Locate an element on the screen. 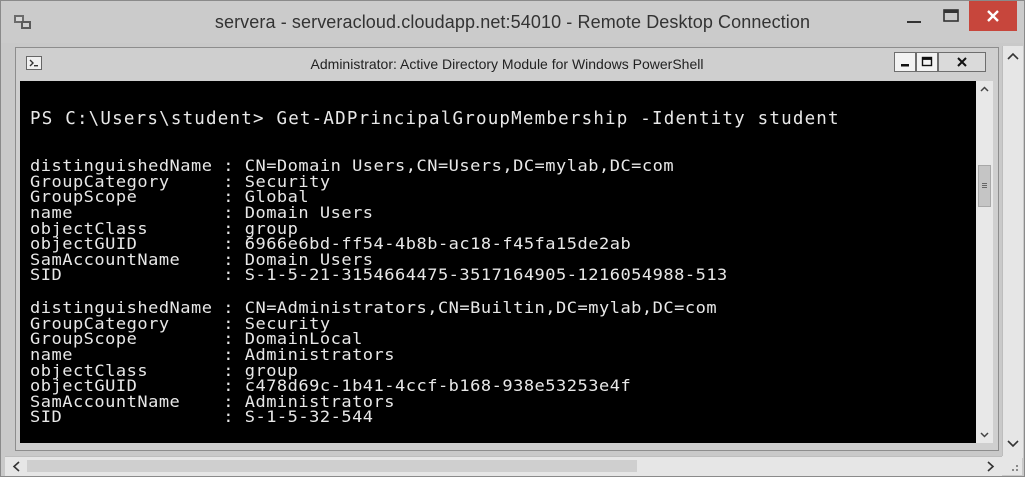 The image size is (1025, 481). rdp-scroll-up-button is located at coordinates (1013, 57).